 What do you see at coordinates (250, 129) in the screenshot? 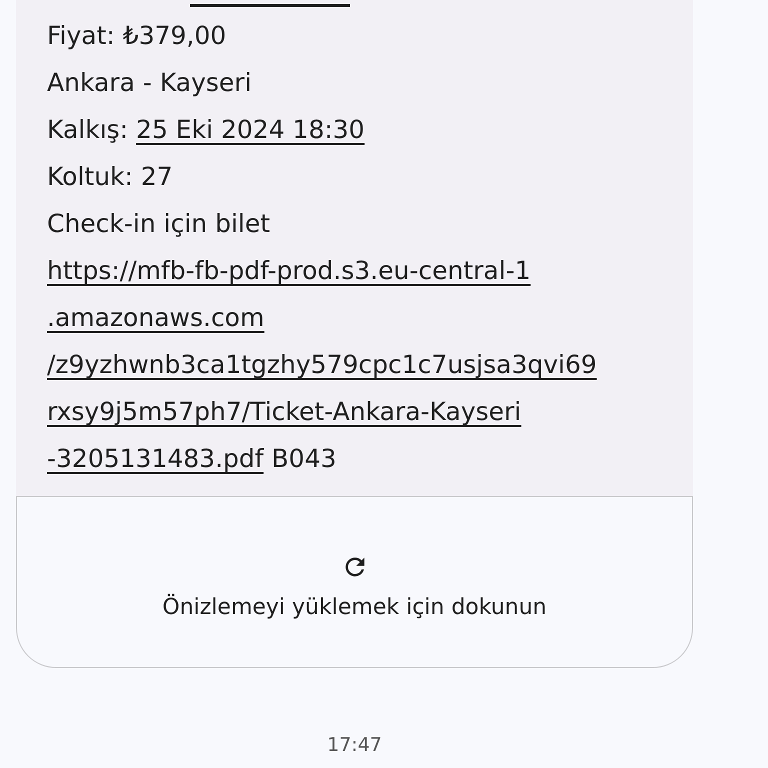
I see `message-link: 25 Eki 2024 18:30` at bounding box center [250, 129].